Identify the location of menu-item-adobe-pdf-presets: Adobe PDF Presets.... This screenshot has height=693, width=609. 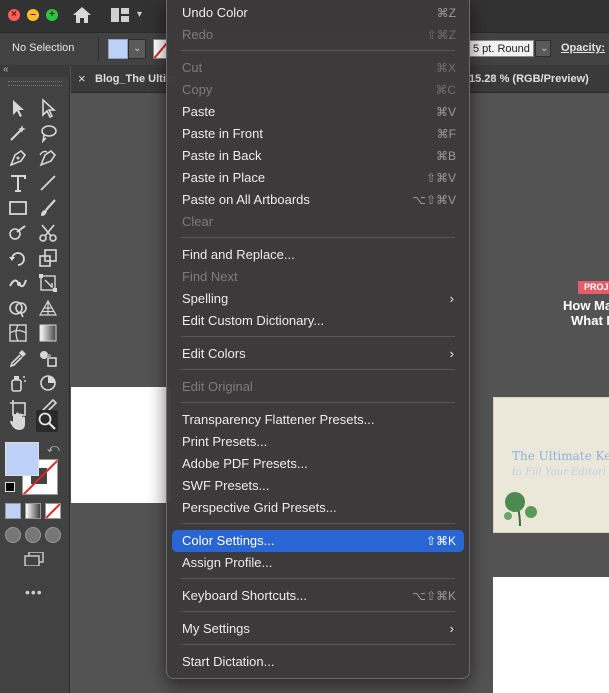
(318, 464).